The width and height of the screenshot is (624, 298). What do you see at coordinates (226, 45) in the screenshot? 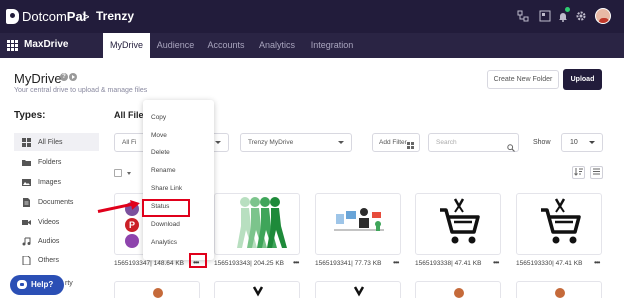
I see `tab-accounts: Accounts` at bounding box center [226, 45].